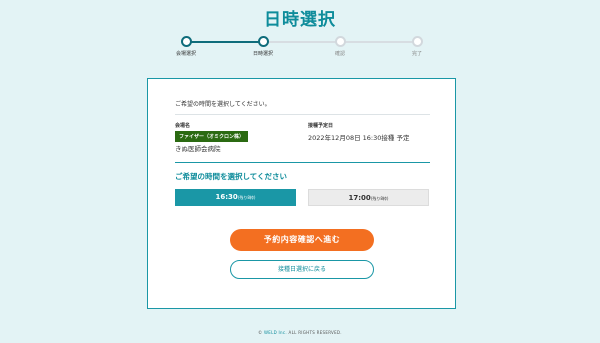  What do you see at coordinates (302, 114) in the screenshot?
I see `divider` at bounding box center [302, 114].